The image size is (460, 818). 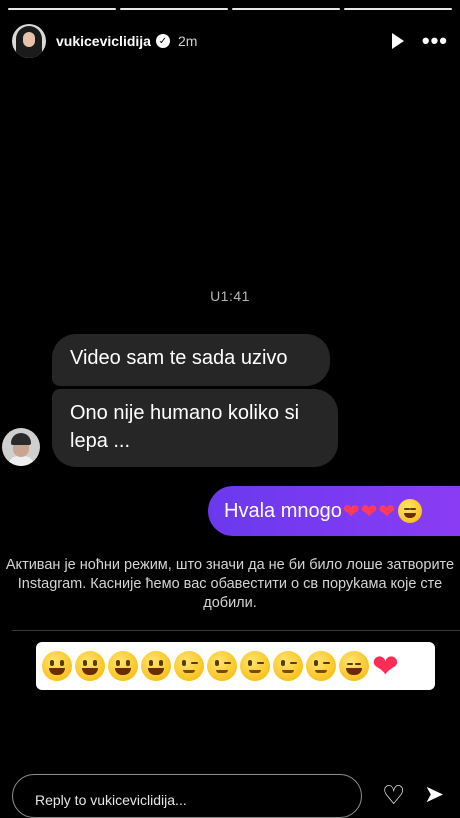 What do you see at coordinates (434, 795) in the screenshot?
I see `send-icon: ➤` at bounding box center [434, 795].